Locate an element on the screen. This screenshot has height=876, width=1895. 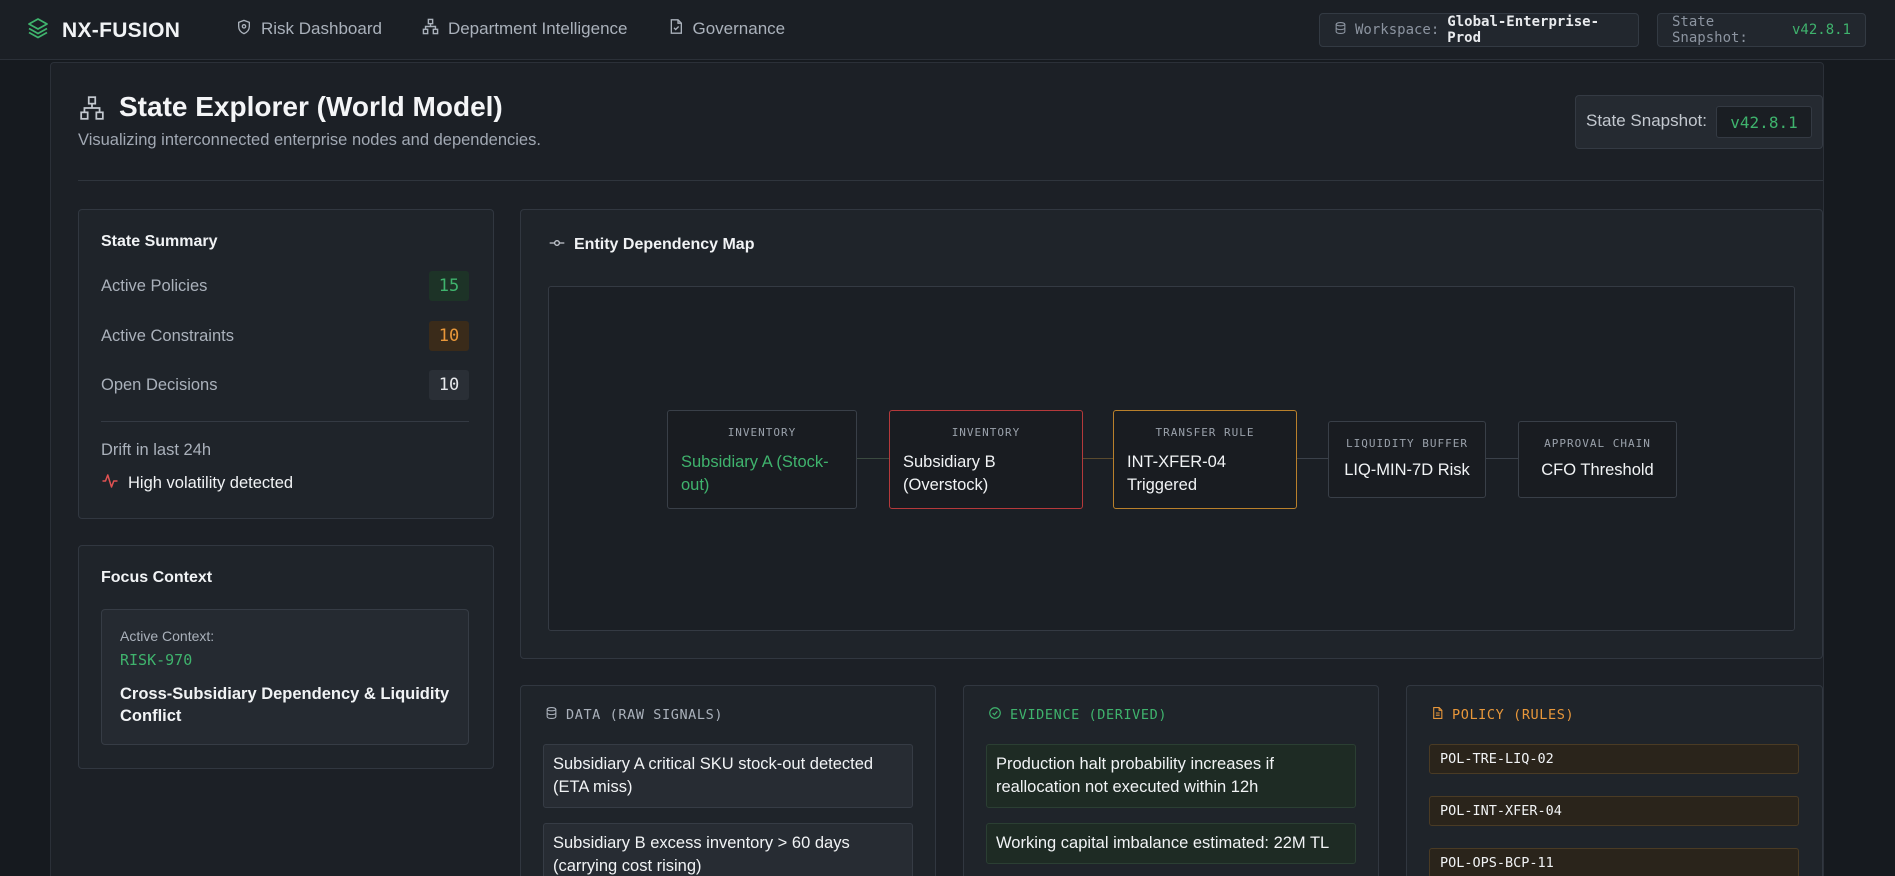
node-name: Subsidiary B (Overstock) is located at coordinates (949, 473).